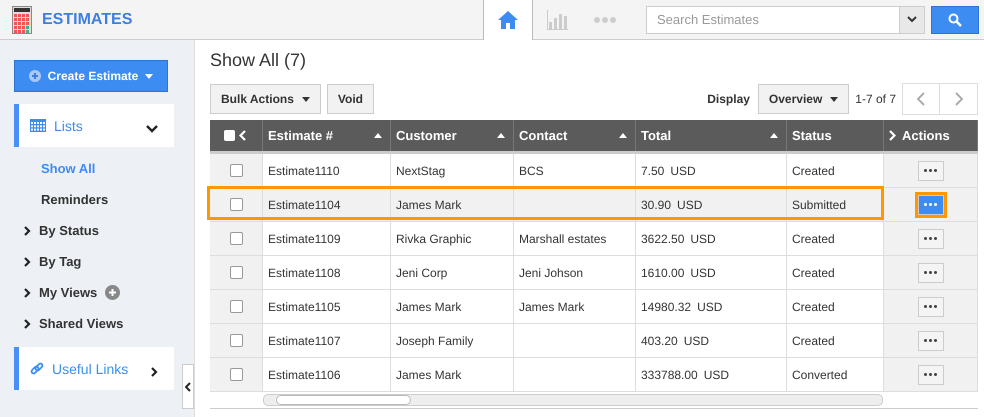  Describe the element at coordinates (594, 341) in the screenshot. I see `table-row: Estimate1107 Joseph Family 403.20 USD Created` at that location.